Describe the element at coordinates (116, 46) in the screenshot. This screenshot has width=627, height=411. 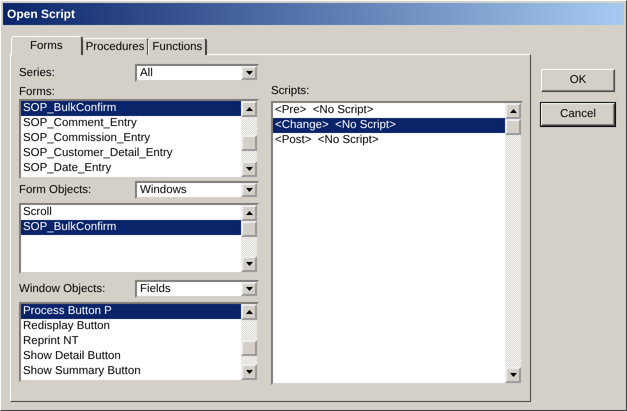
I see `tab: Procedures` at that location.